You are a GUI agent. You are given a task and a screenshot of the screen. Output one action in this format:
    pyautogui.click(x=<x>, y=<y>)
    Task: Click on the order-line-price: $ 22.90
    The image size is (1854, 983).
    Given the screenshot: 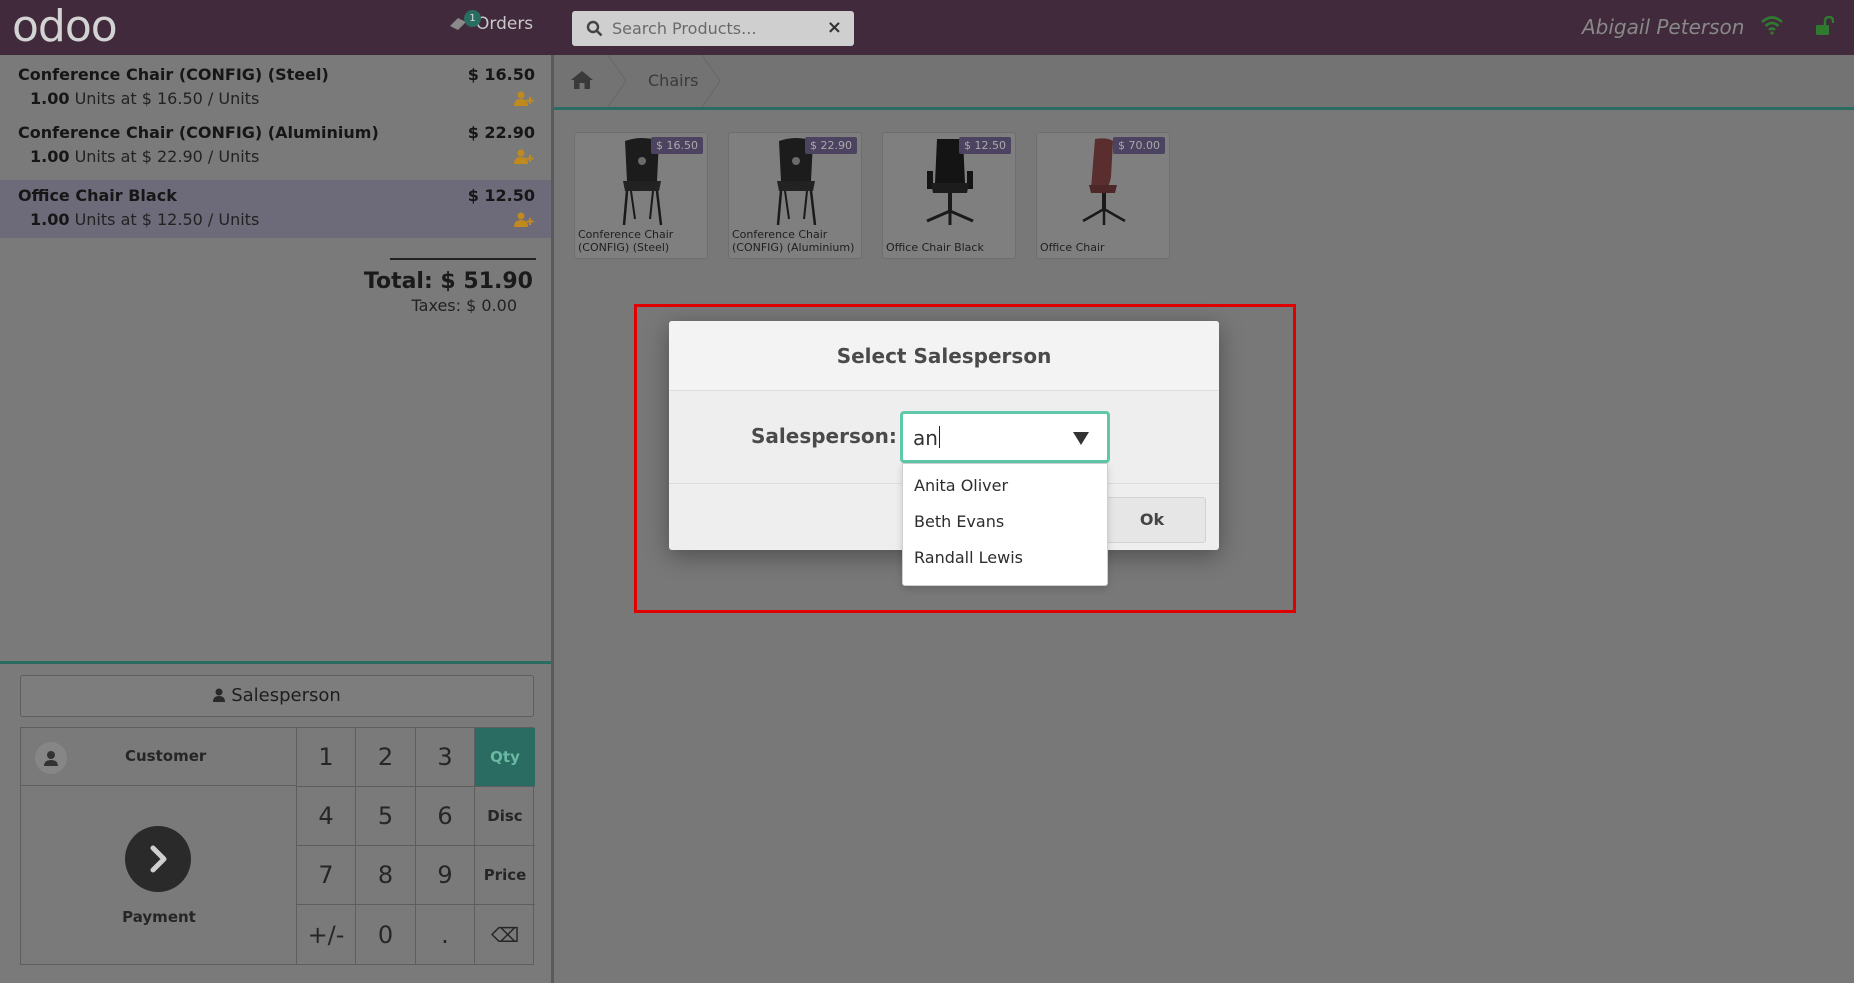 What is the action you would take?
    pyautogui.click(x=501, y=132)
    